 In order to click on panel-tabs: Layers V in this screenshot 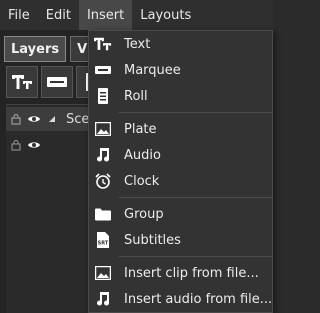, I will do `click(51, 49)`.